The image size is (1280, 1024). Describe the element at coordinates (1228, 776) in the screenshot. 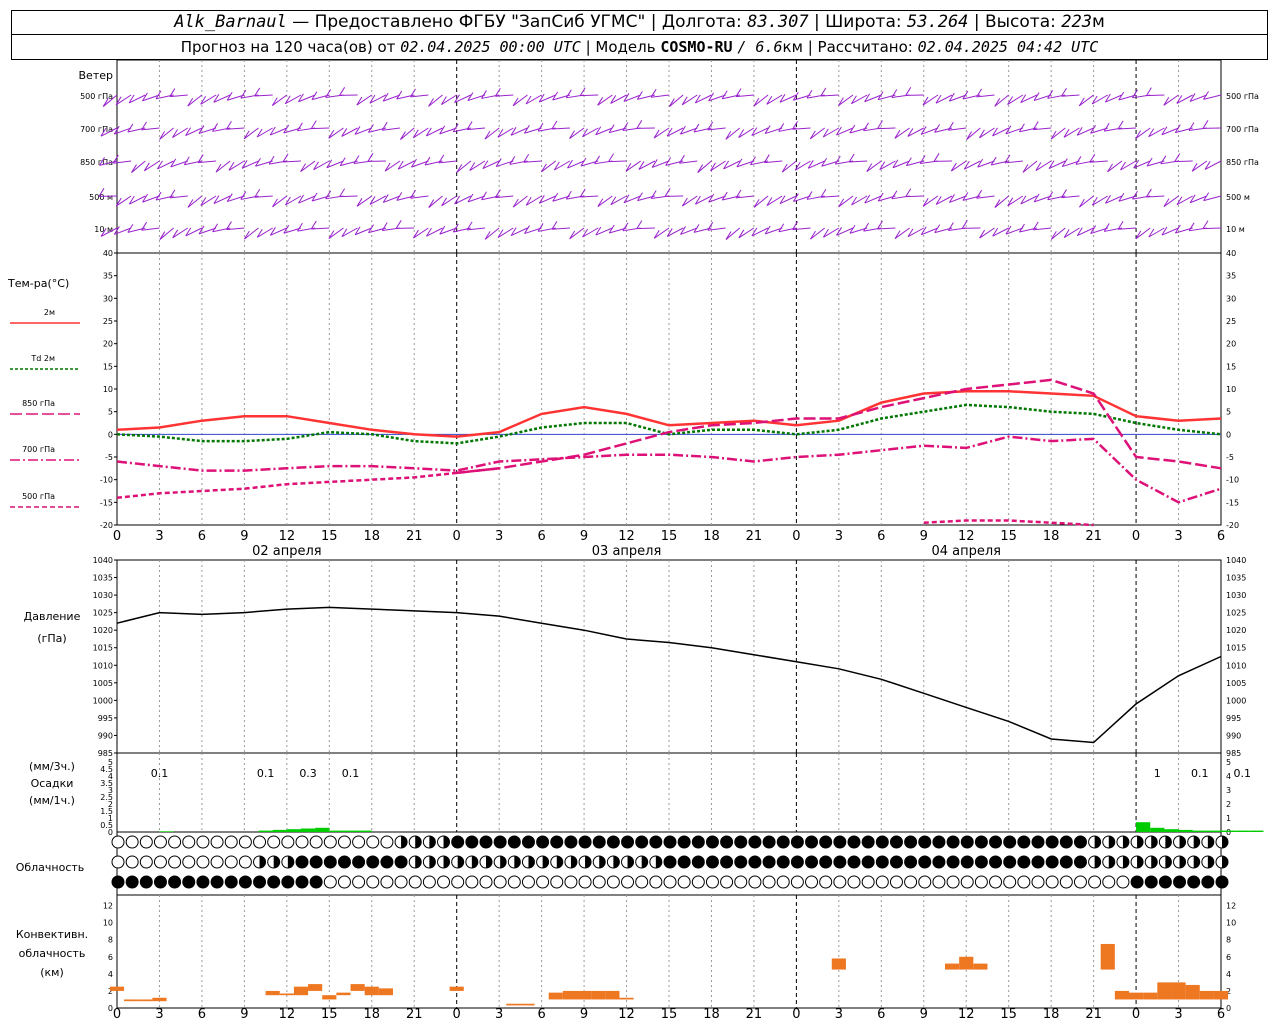

I see `precip-tick-right: 4` at that location.